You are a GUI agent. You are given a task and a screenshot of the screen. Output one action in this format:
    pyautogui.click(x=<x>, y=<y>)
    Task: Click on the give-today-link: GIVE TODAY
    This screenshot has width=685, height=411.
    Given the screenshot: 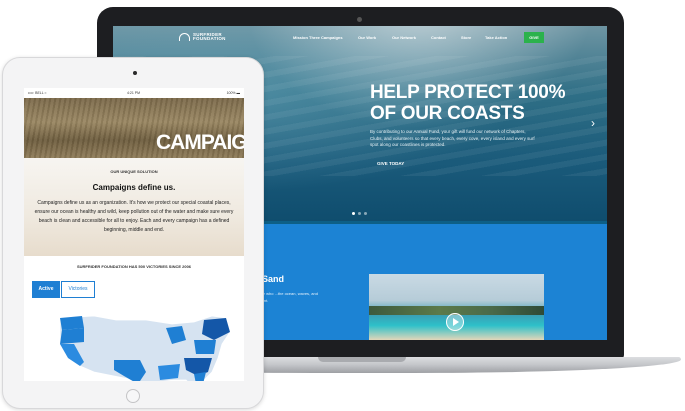 What is the action you would take?
    pyautogui.click(x=390, y=163)
    